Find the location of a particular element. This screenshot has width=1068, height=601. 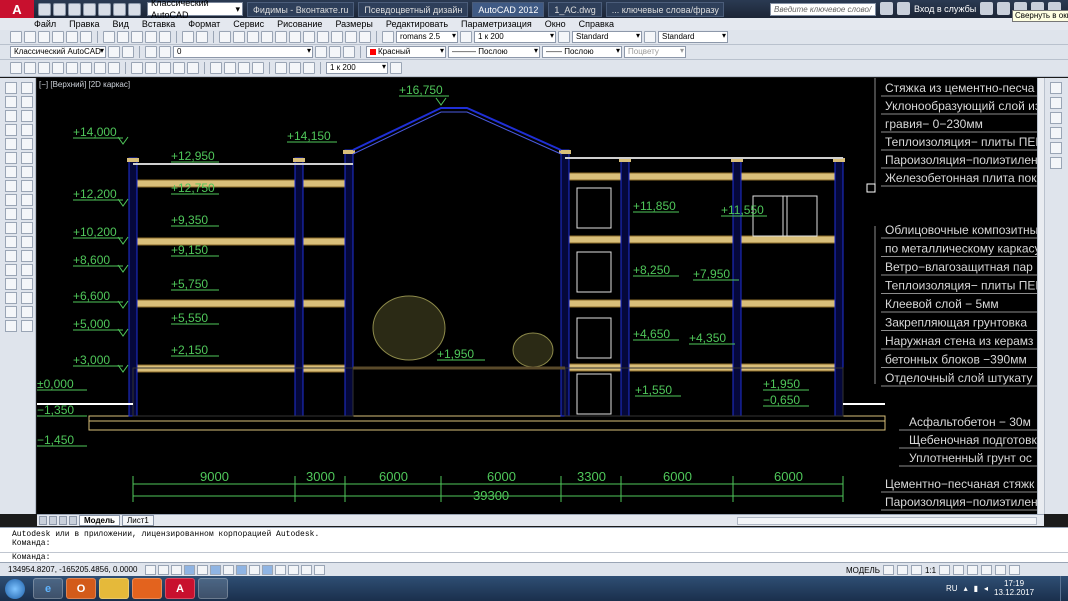

menu-help: Справка is located at coordinates (596, 24).